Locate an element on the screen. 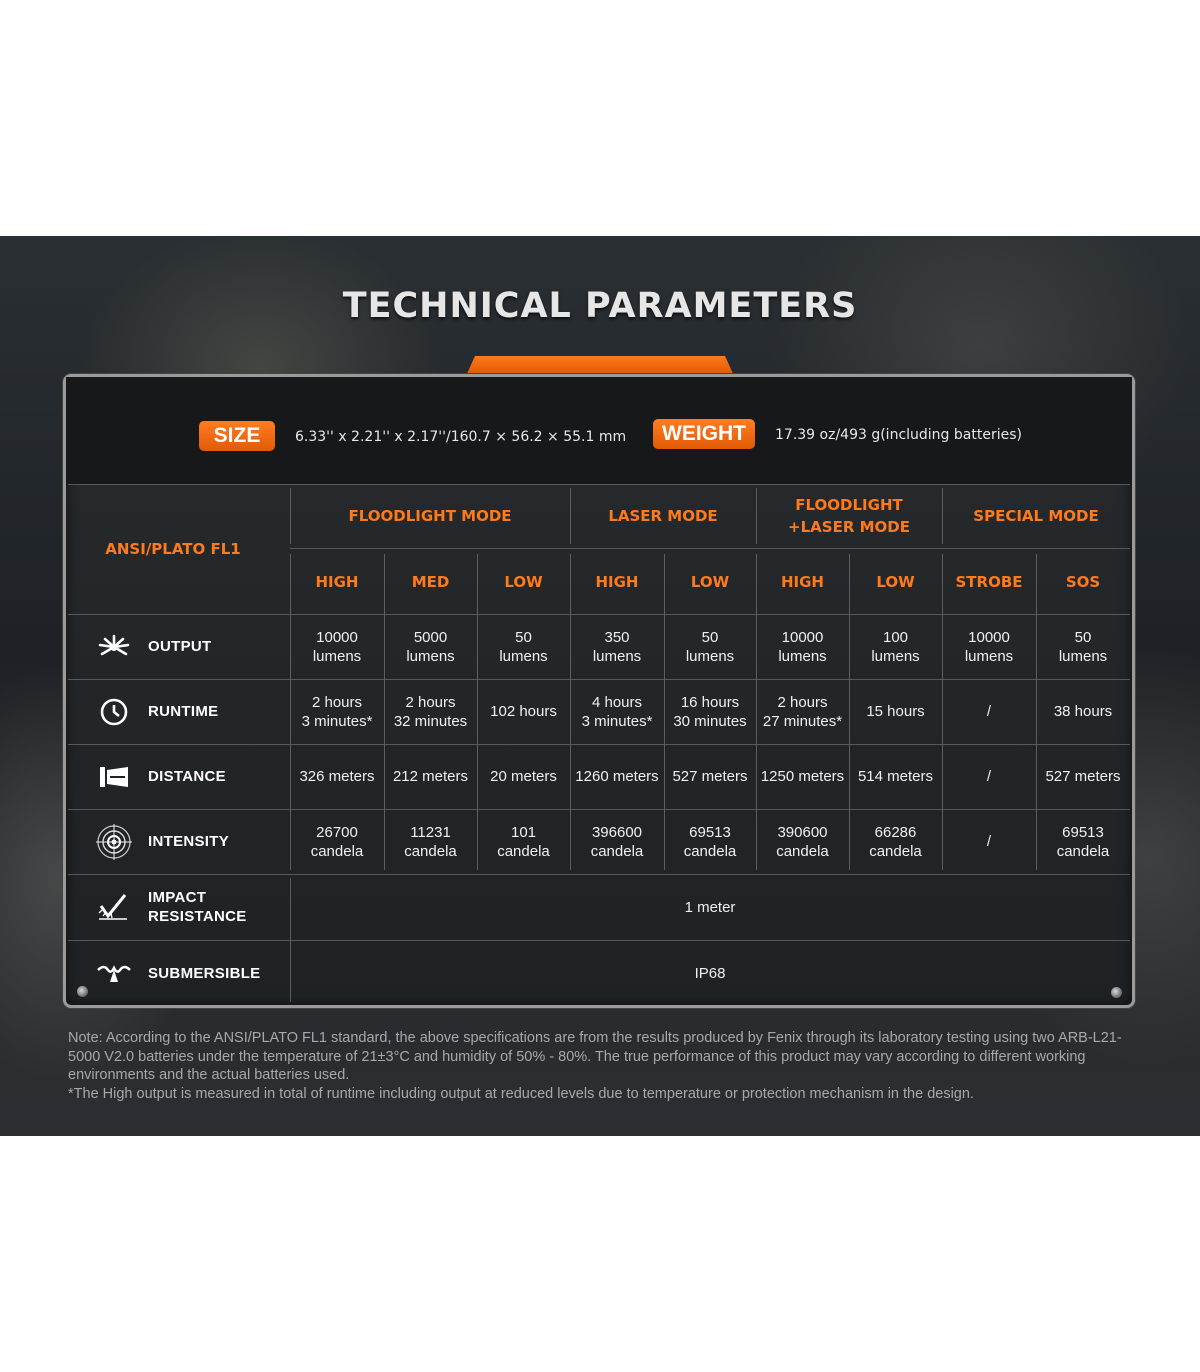 The image size is (1200, 1372). cell-line: 69513 is located at coordinates (1083, 832).